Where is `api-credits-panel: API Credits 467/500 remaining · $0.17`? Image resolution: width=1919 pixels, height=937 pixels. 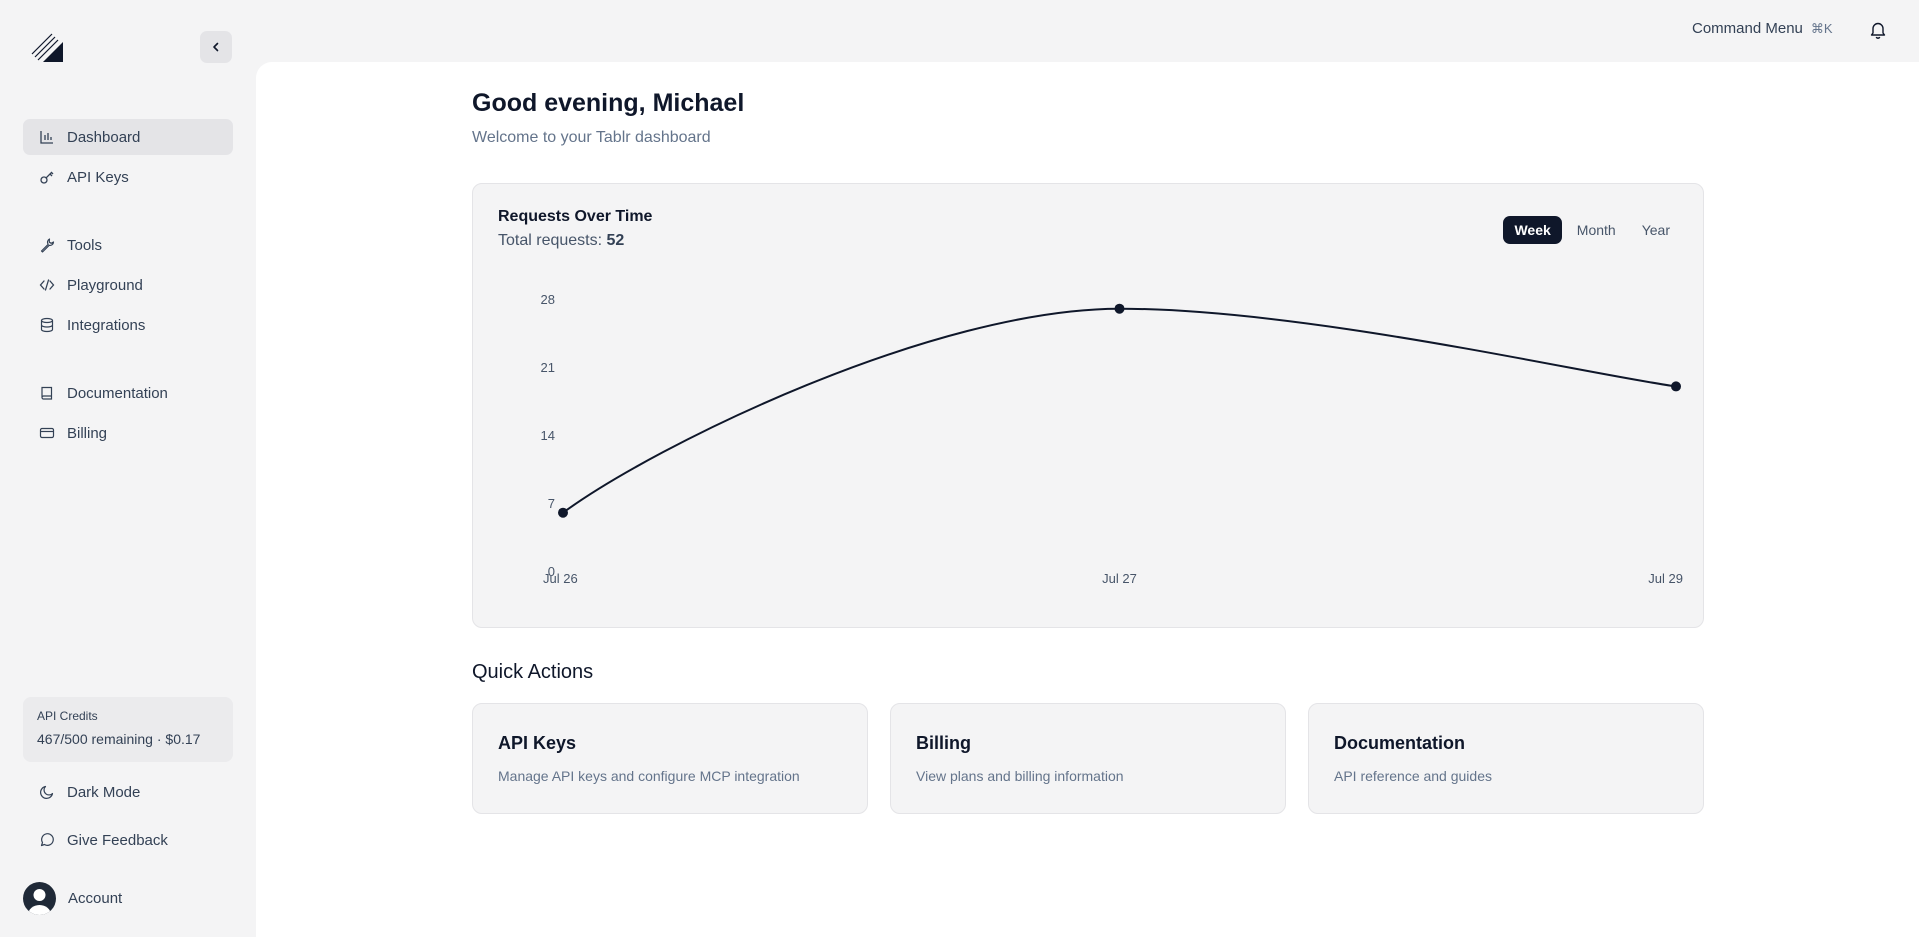 api-credits-panel: API Credits 467/500 remaining · $0.17 is located at coordinates (128, 729).